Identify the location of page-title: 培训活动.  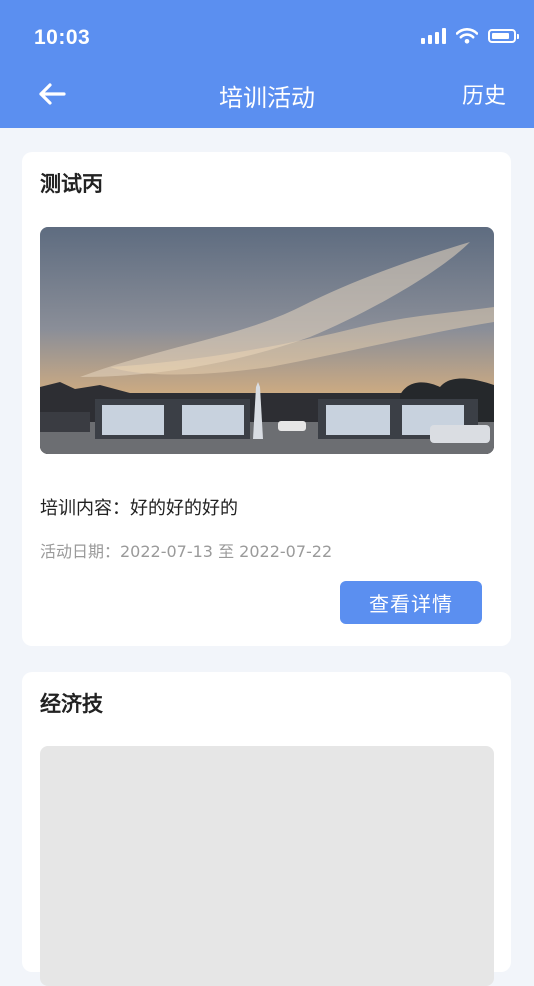
(267, 98).